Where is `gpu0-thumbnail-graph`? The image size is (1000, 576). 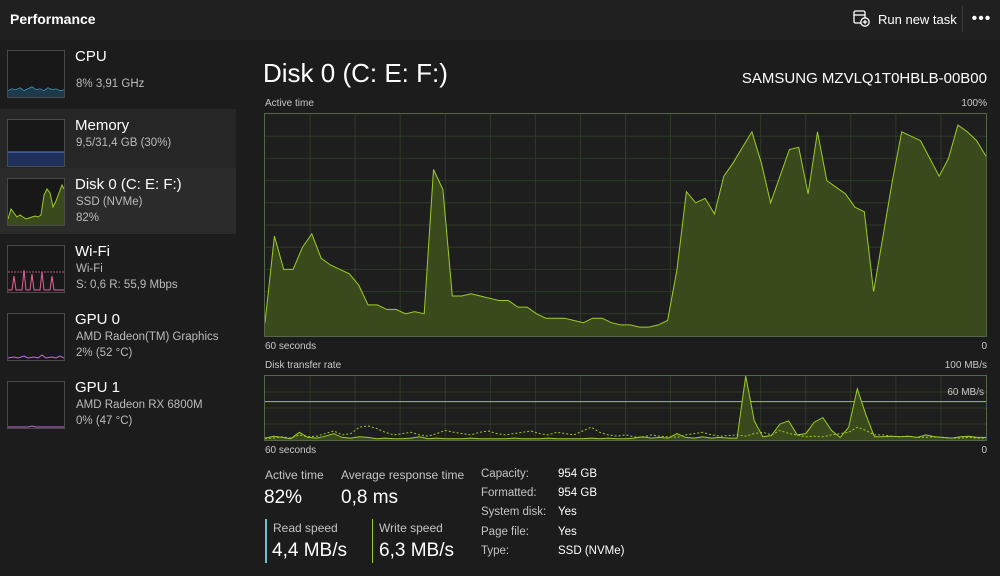 gpu0-thumbnail-graph is located at coordinates (36, 337).